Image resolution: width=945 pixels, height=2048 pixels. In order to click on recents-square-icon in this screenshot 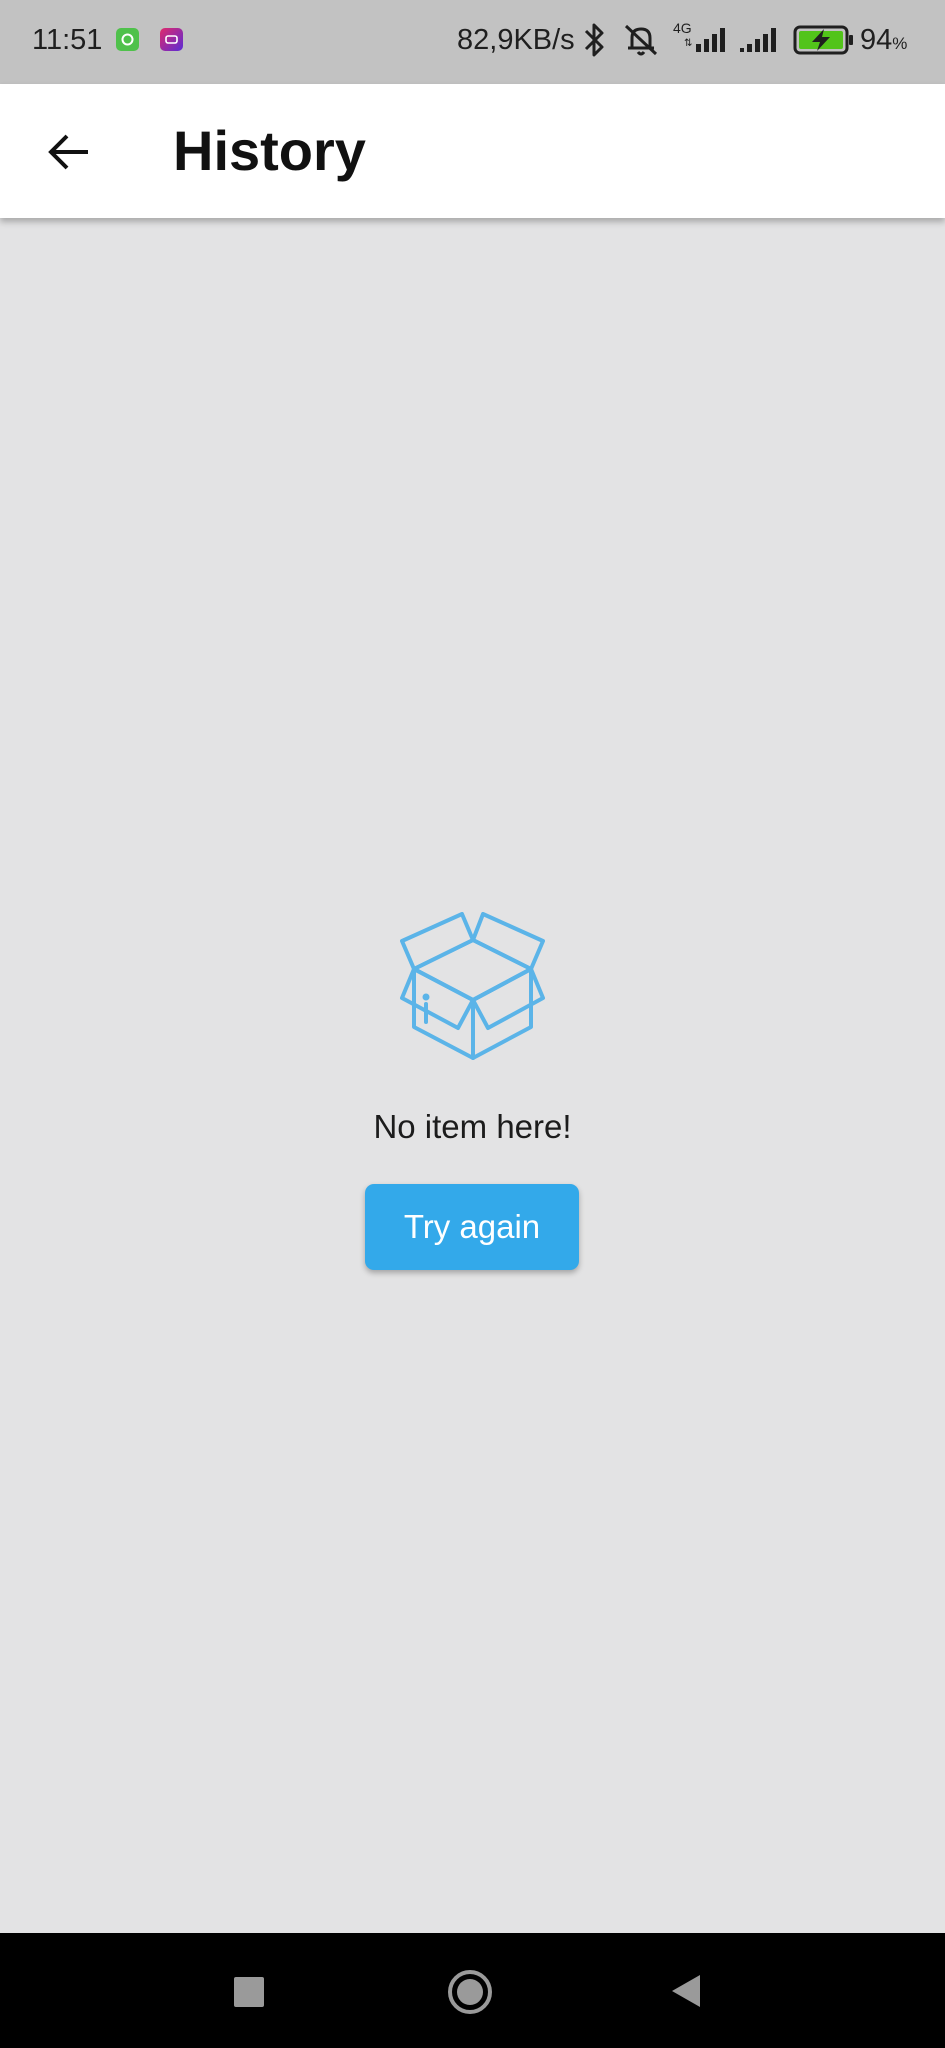, I will do `click(249, 1994)`.